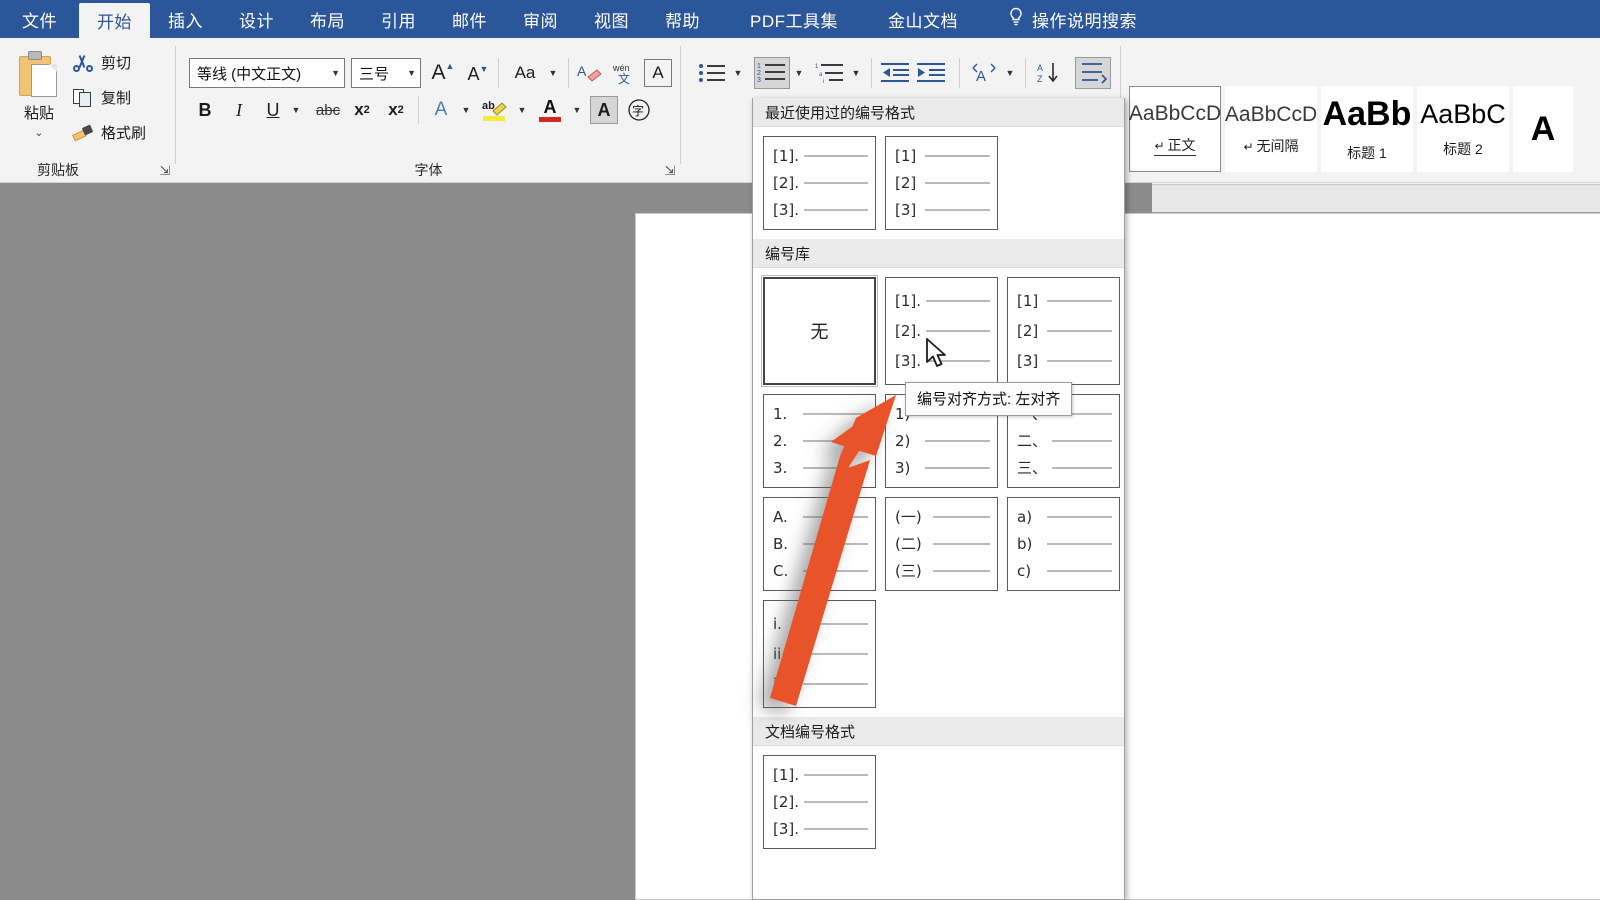  Describe the element at coordinates (525, 73) in the screenshot. I see `change-case-button: Aa` at that location.